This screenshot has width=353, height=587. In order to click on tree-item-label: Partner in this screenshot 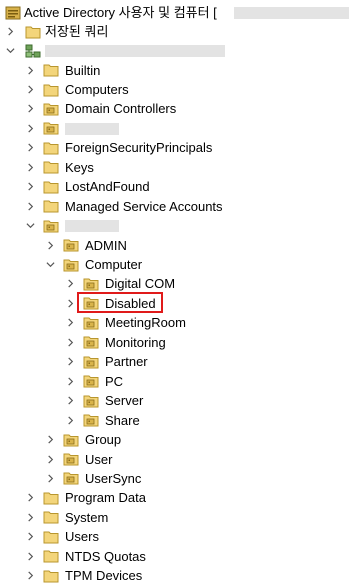, I will do `click(126, 362)`.